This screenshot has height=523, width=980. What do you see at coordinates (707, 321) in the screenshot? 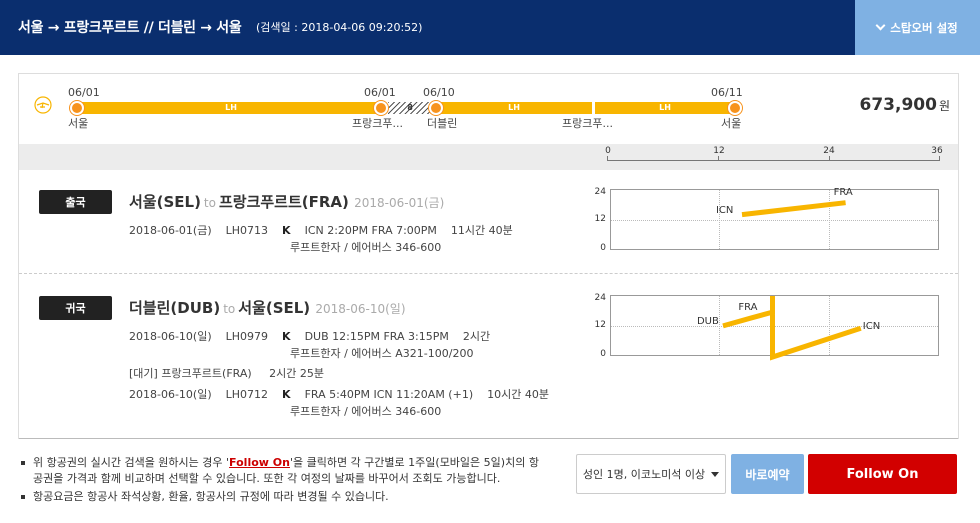
I see `airport-point-label: DUB` at bounding box center [707, 321].